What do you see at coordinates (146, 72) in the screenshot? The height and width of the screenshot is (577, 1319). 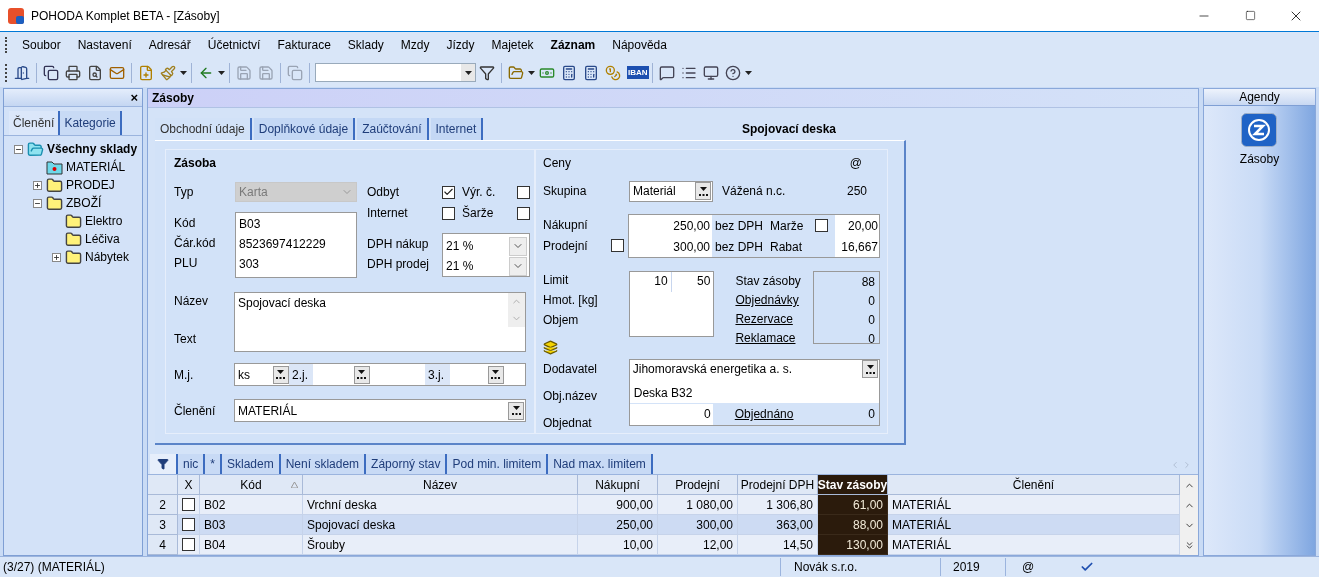 I see `new-file-icon` at bounding box center [146, 72].